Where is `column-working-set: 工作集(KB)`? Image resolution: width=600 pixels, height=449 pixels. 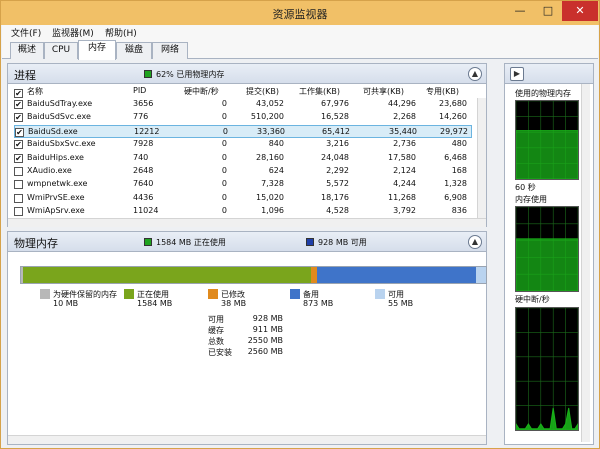
column-working-set: 工作集(KB) is located at coordinates (319, 91).